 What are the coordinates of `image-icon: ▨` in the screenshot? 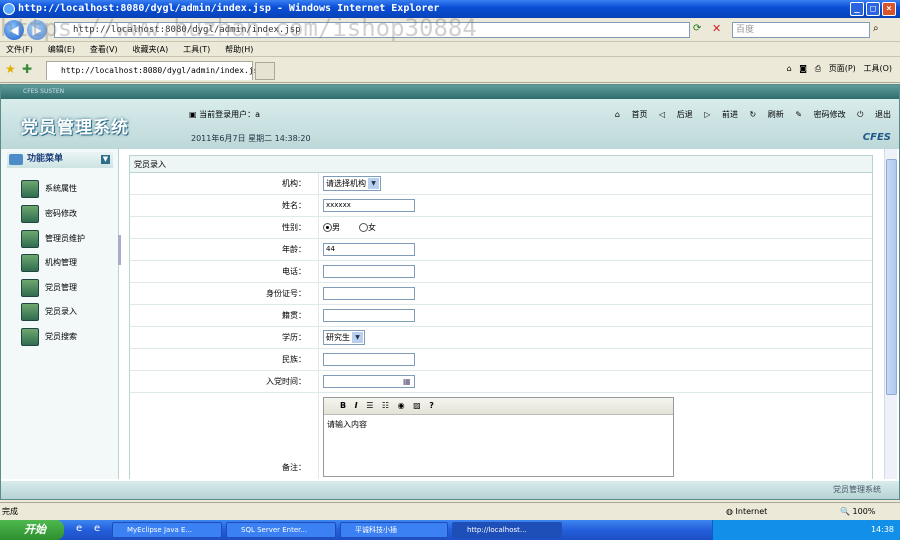 It's located at (417, 406).